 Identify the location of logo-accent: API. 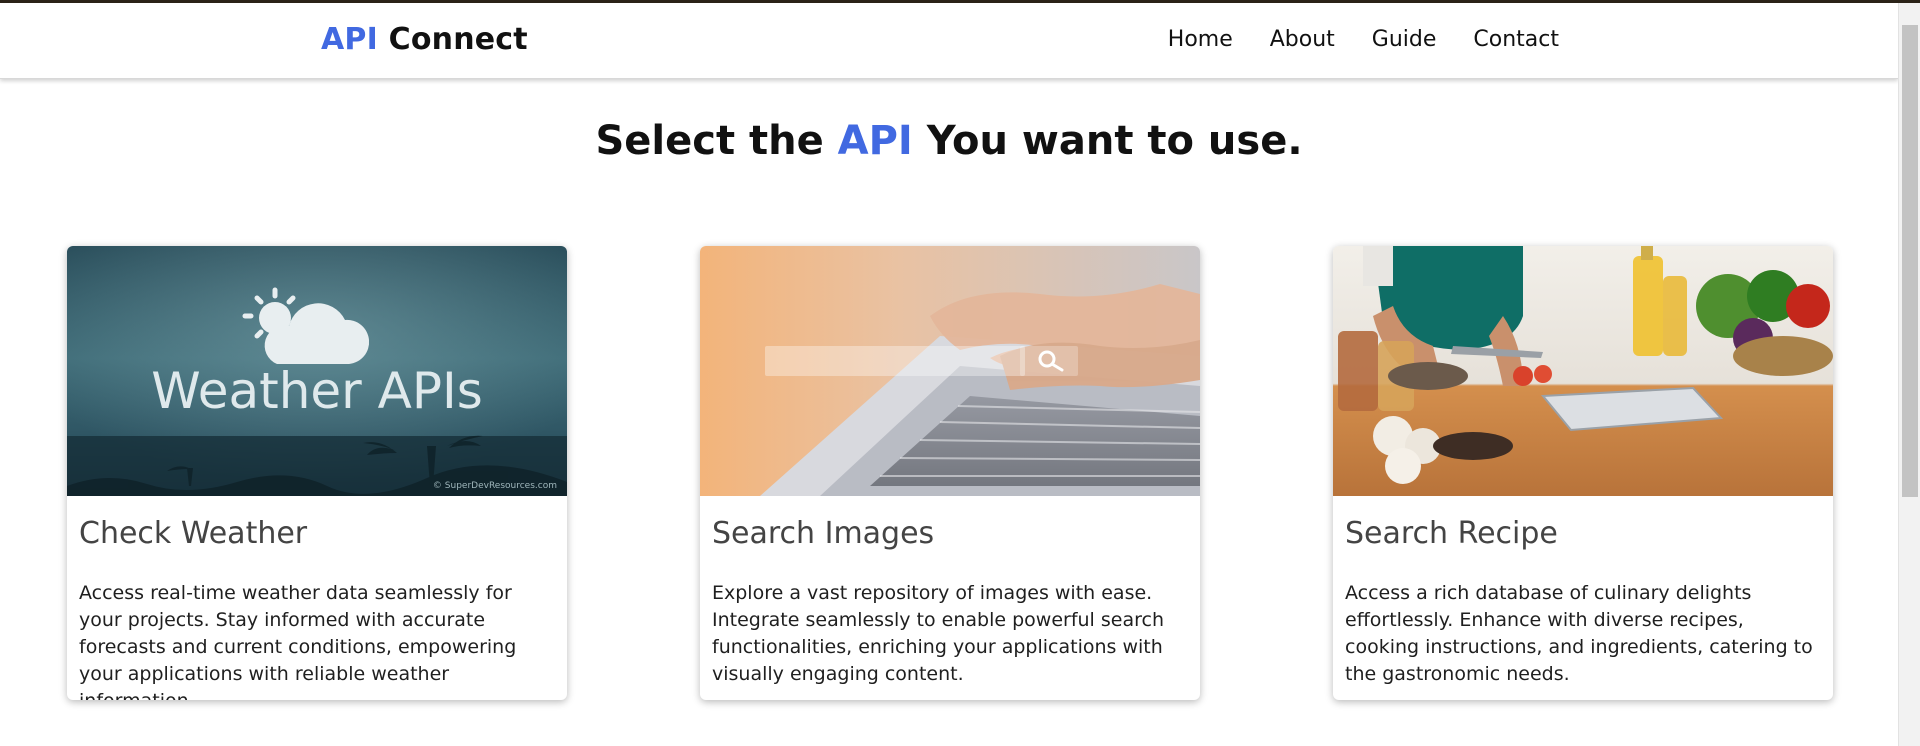
(349, 39).